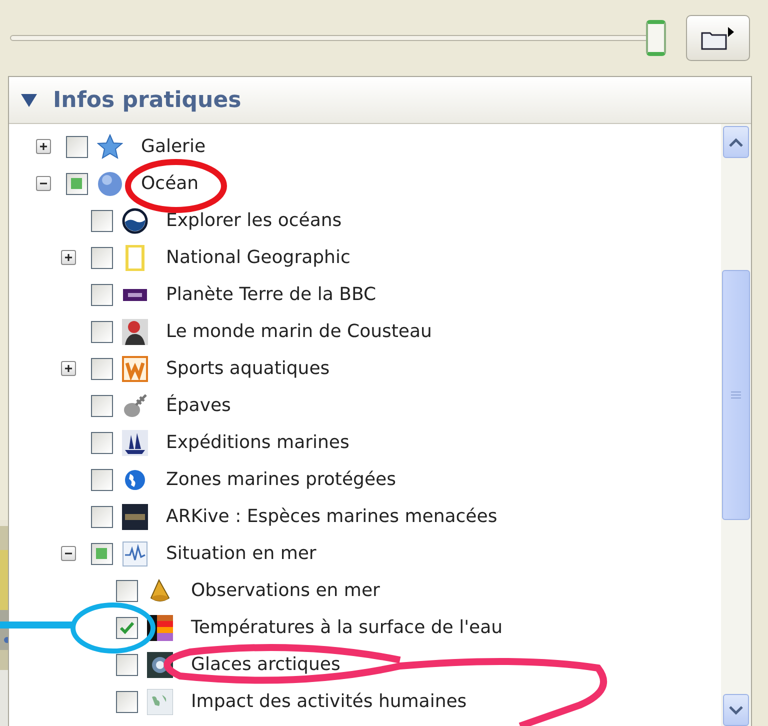 Image resolution: width=768 pixels, height=726 pixels. What do you see at coordinates (271, 294) in the screenshot?
I see `layer-label: Planète Terre de la BBC` at bounding box center [271, 294].